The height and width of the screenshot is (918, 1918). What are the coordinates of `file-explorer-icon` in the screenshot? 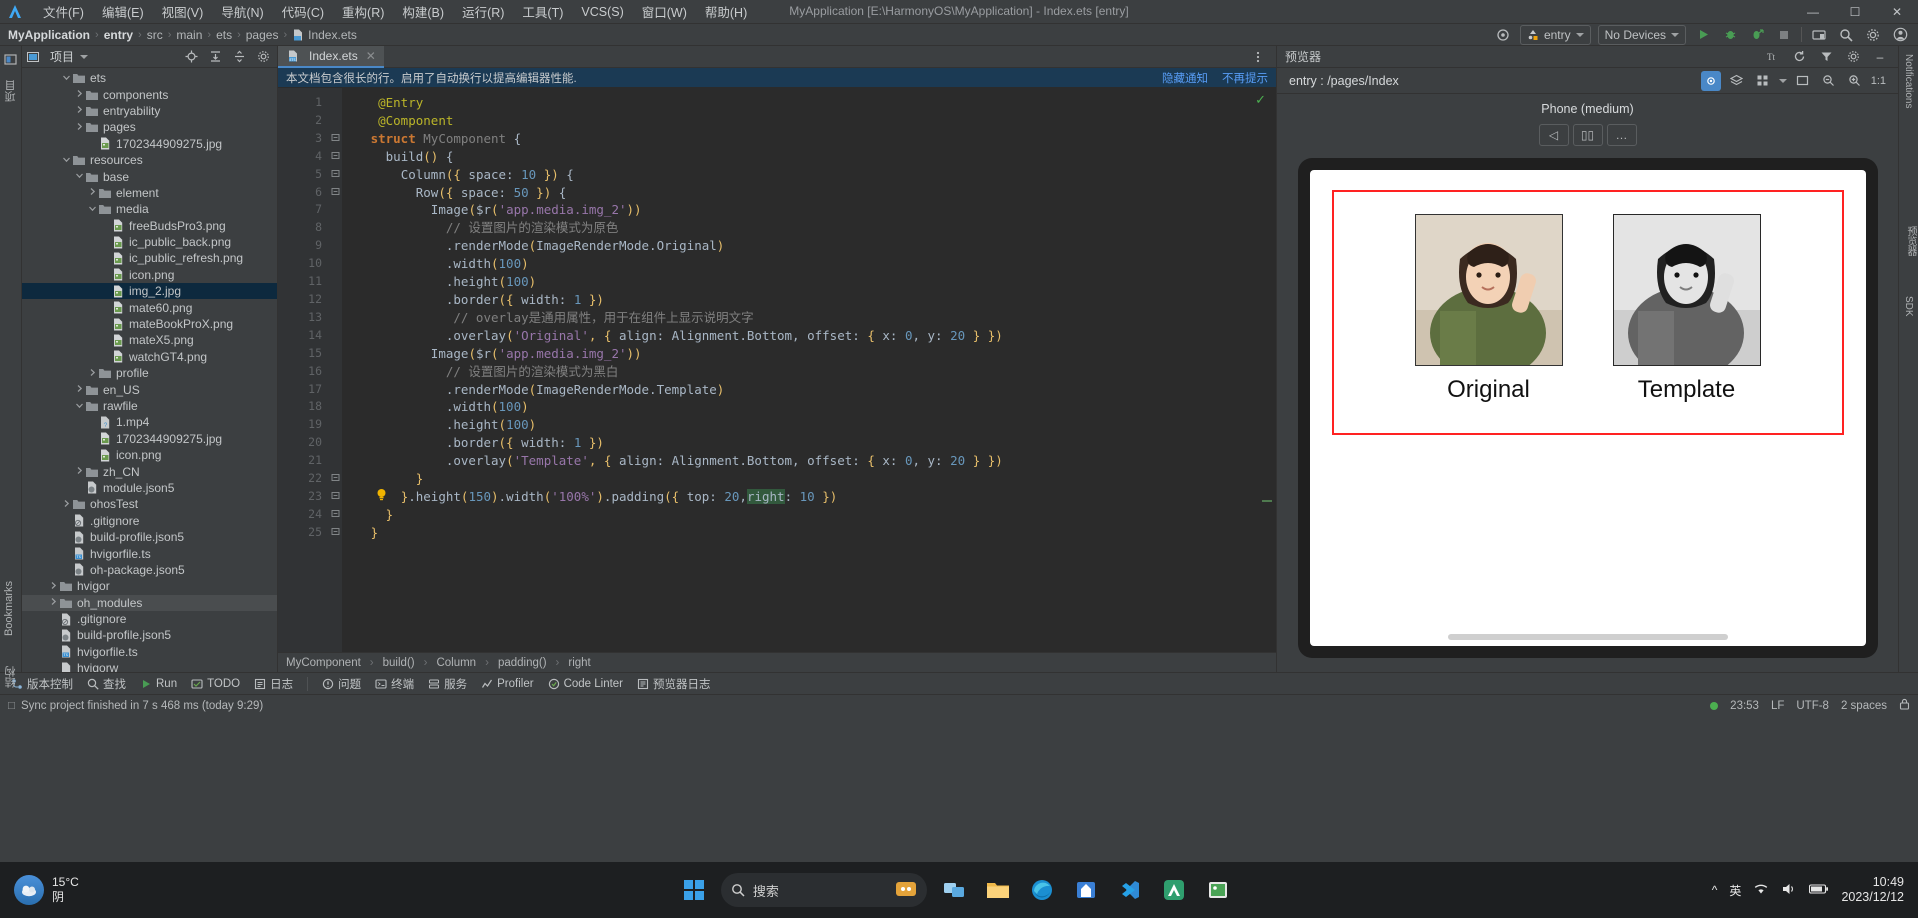 It's located at (998, 890).